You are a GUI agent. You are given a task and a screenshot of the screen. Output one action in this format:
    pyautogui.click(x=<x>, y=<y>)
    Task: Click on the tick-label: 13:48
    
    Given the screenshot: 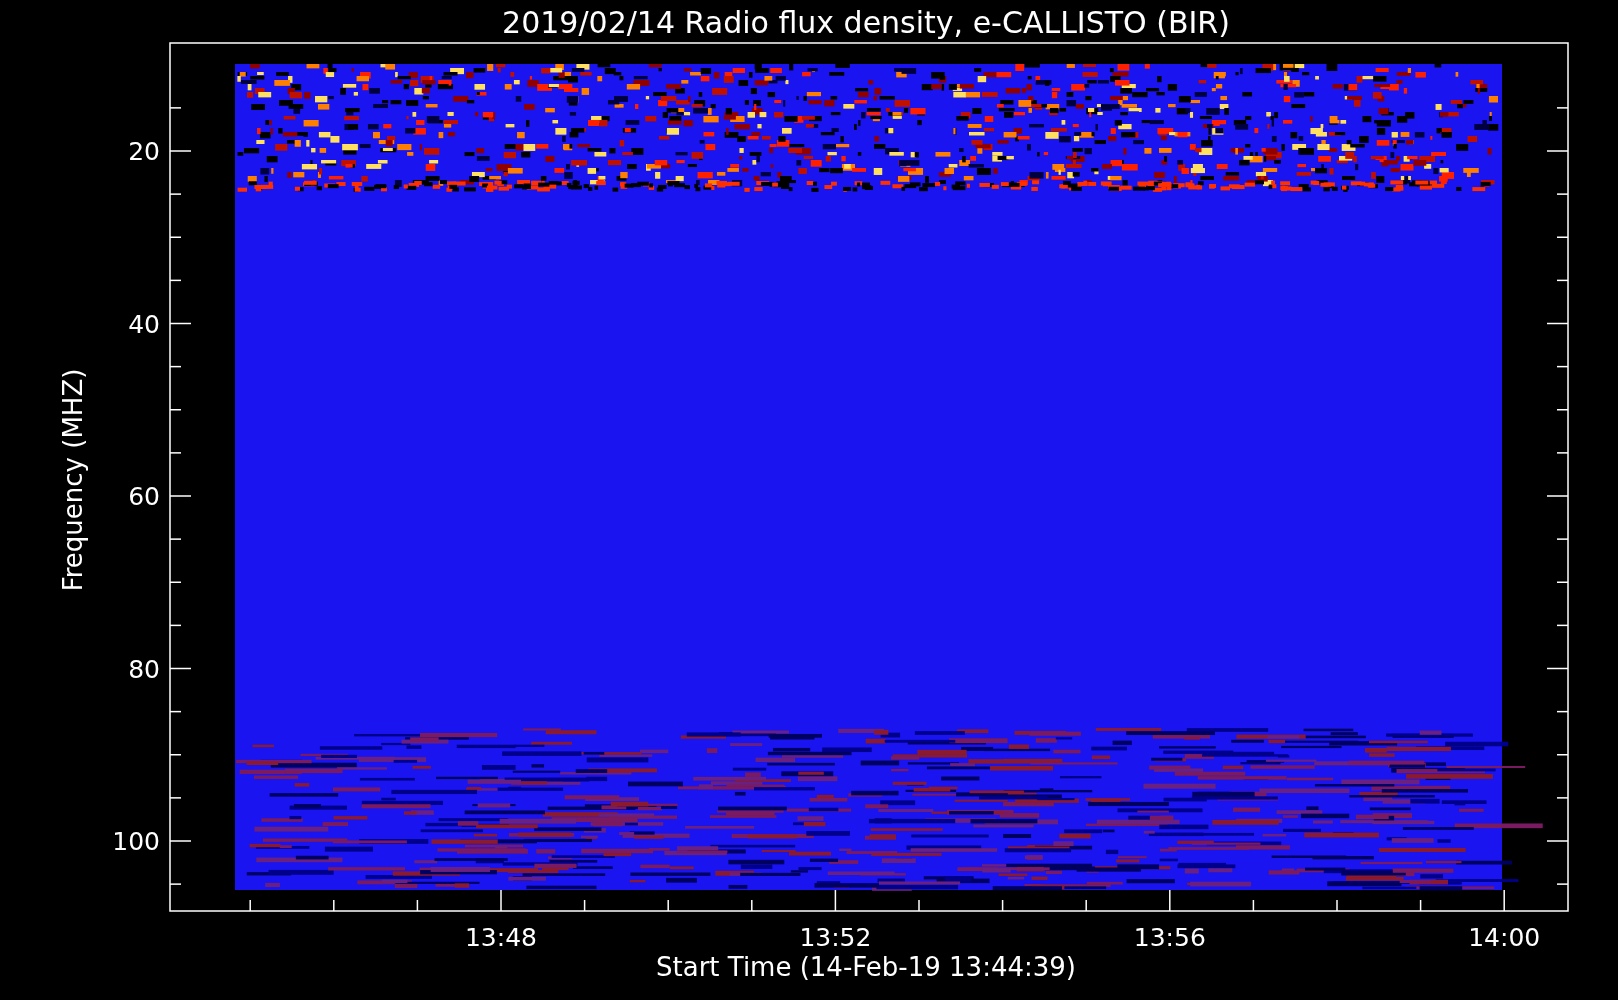 What is the action you would take?
    pyautogui.click(x=501, y=937)
    